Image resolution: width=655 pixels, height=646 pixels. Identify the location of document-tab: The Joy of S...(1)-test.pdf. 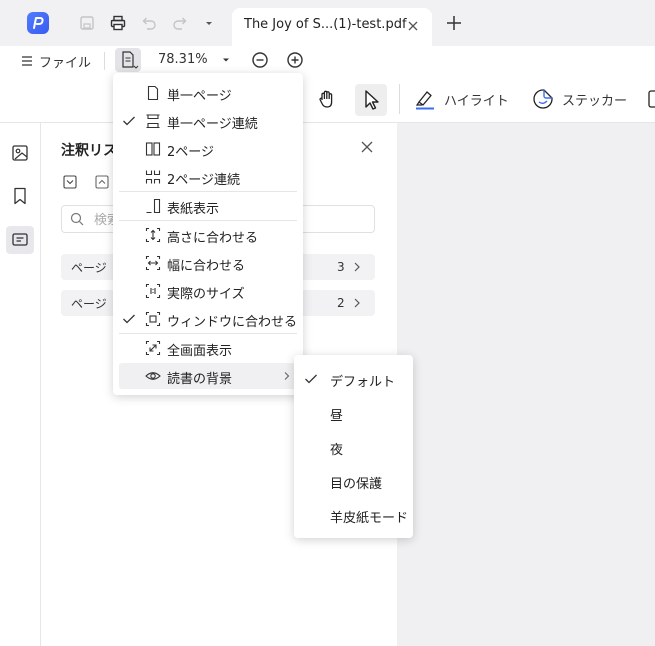
(332, 27).